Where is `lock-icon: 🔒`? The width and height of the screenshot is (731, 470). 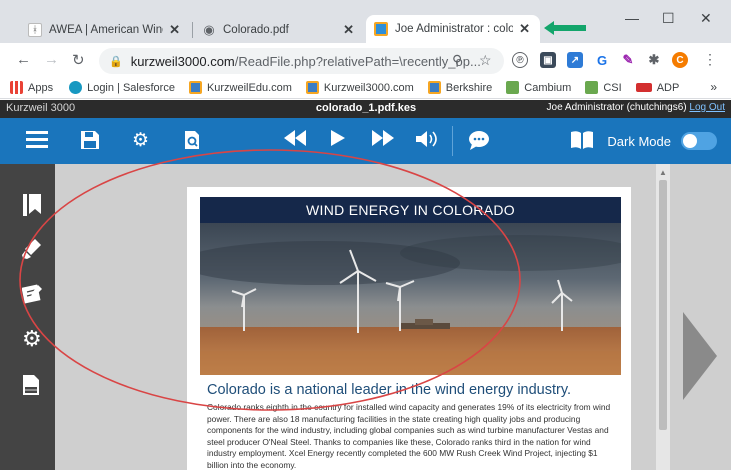 lock-icon: 🔒 is located at coordinates (116, 61).